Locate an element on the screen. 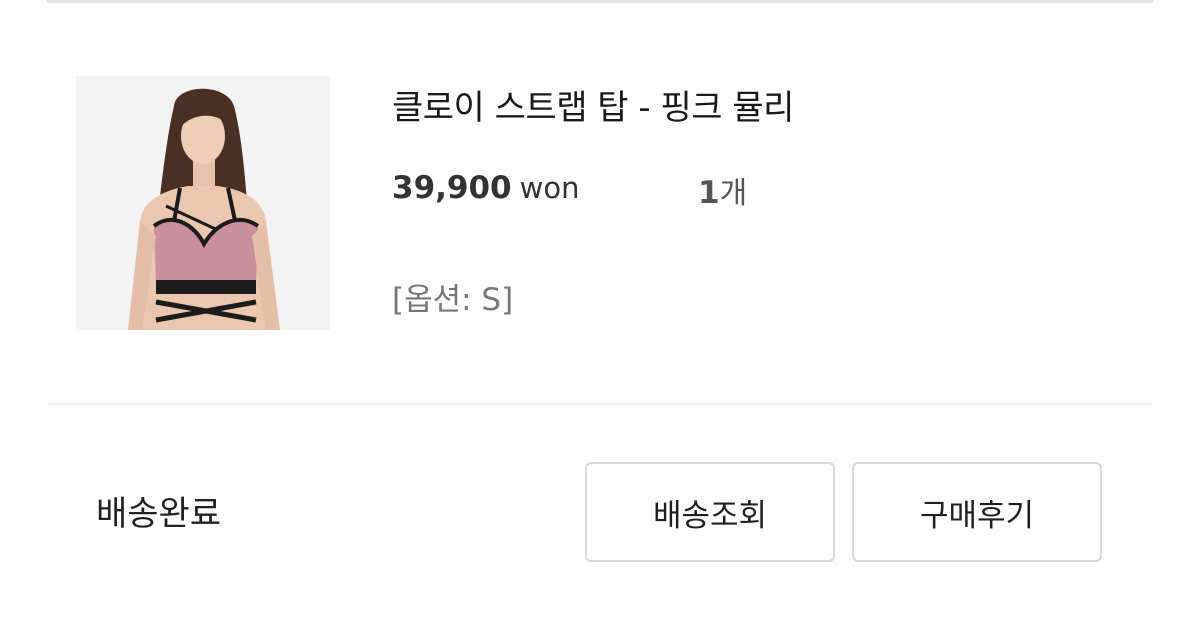 The width and height of the screenshot is (1200, 619). quantity-unit: 개 is located at coordinates (733, 193).